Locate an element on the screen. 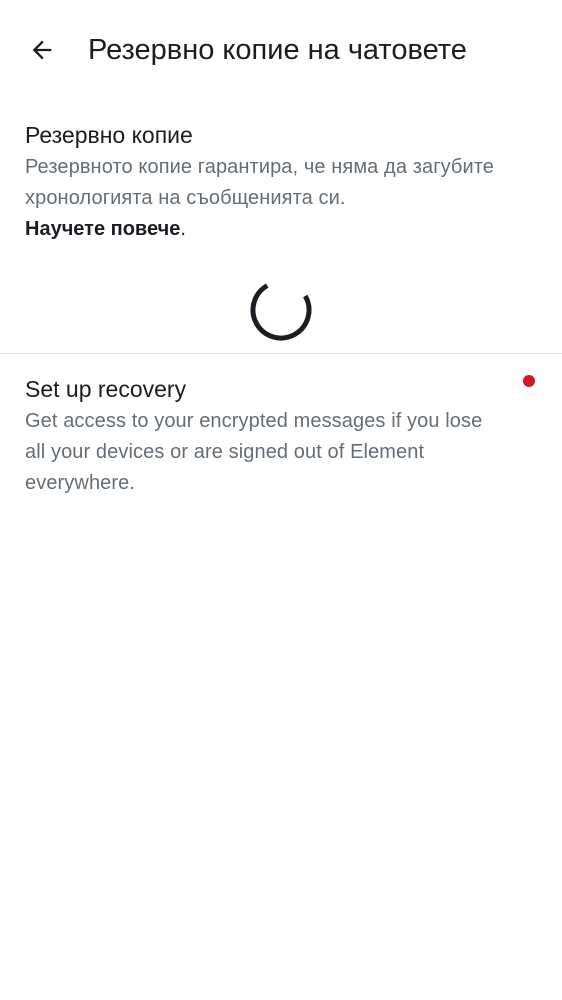  recovery-title: Set up recovery is located at coordinates (106, 389).